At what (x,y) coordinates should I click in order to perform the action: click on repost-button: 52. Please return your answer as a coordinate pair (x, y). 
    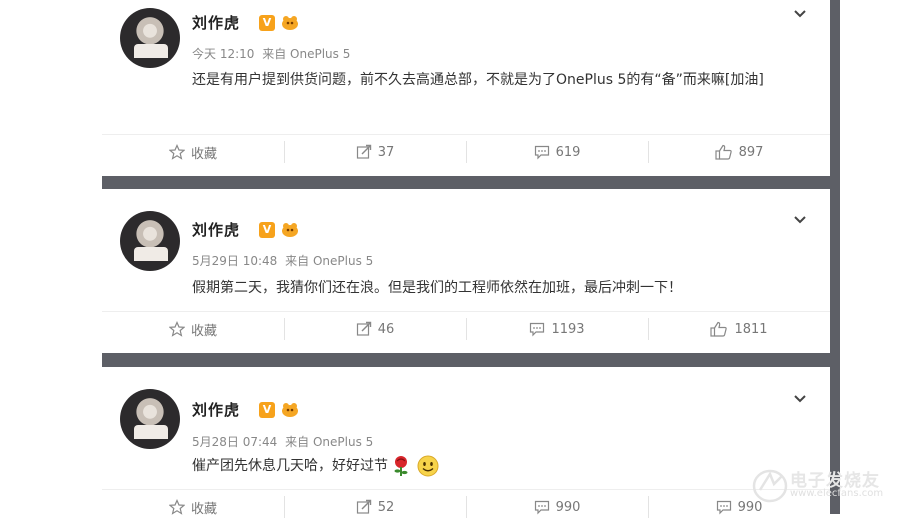
    Looking at the image, I should click on (375, 507).